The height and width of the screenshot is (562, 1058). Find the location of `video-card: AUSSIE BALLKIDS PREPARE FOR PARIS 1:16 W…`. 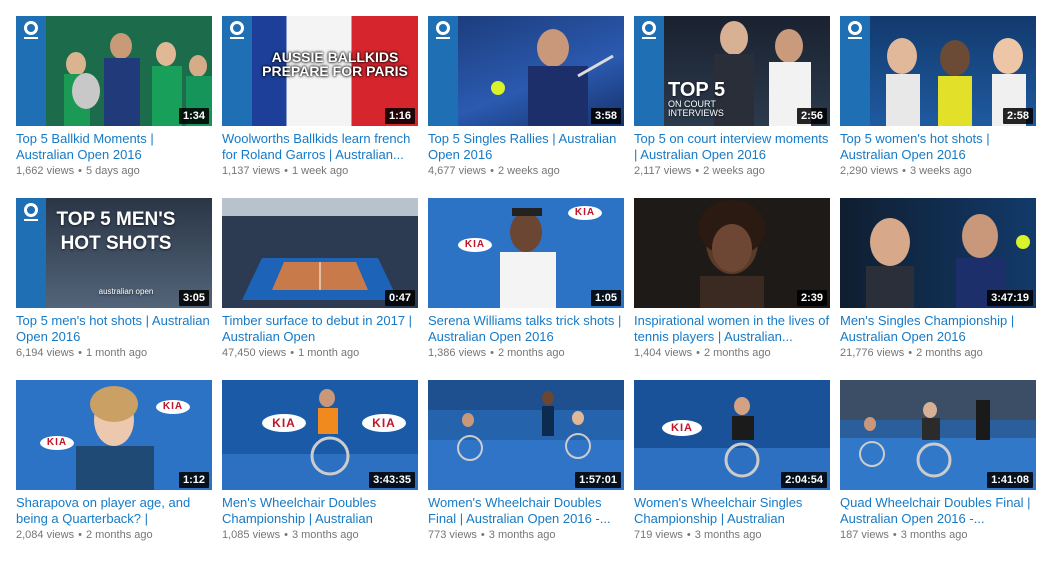

video-card: AUSSIE BALLKIDS PREPARE FOR PARIS 1:16 W… is located at coordinates (320, 104).